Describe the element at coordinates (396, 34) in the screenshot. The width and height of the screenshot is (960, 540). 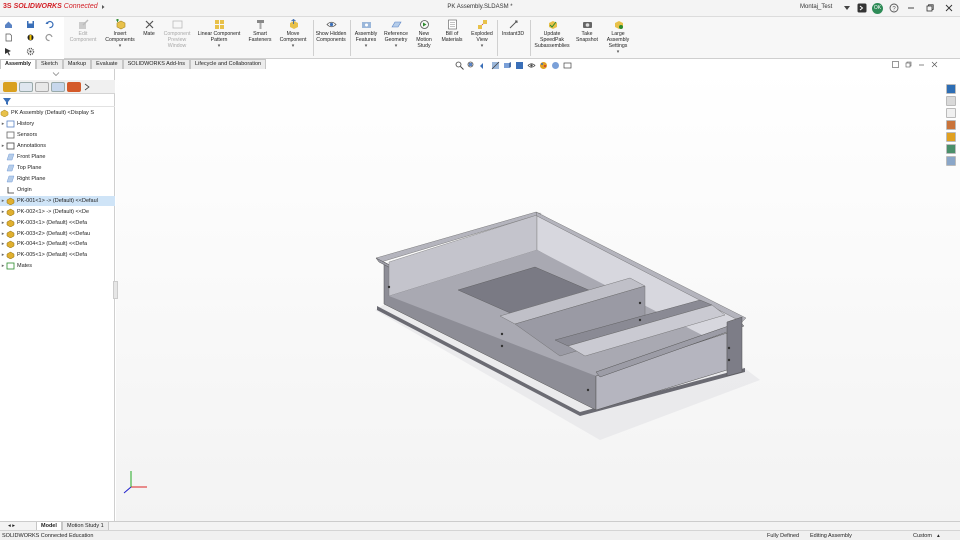
I see `reference-geometry-button: Reference Geometry ▾` at that location.